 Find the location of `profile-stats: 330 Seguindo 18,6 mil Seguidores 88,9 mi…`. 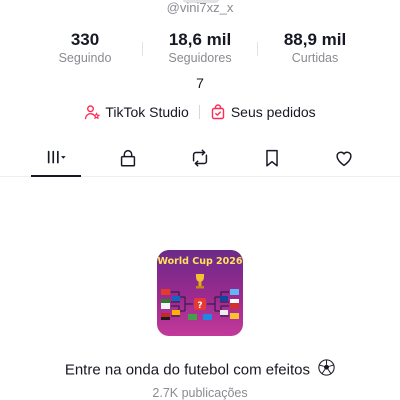

profile-stats: 330 Seguindo 18,6 mil Seguidores 88,9 mi… is located at coordinates (200, 48).